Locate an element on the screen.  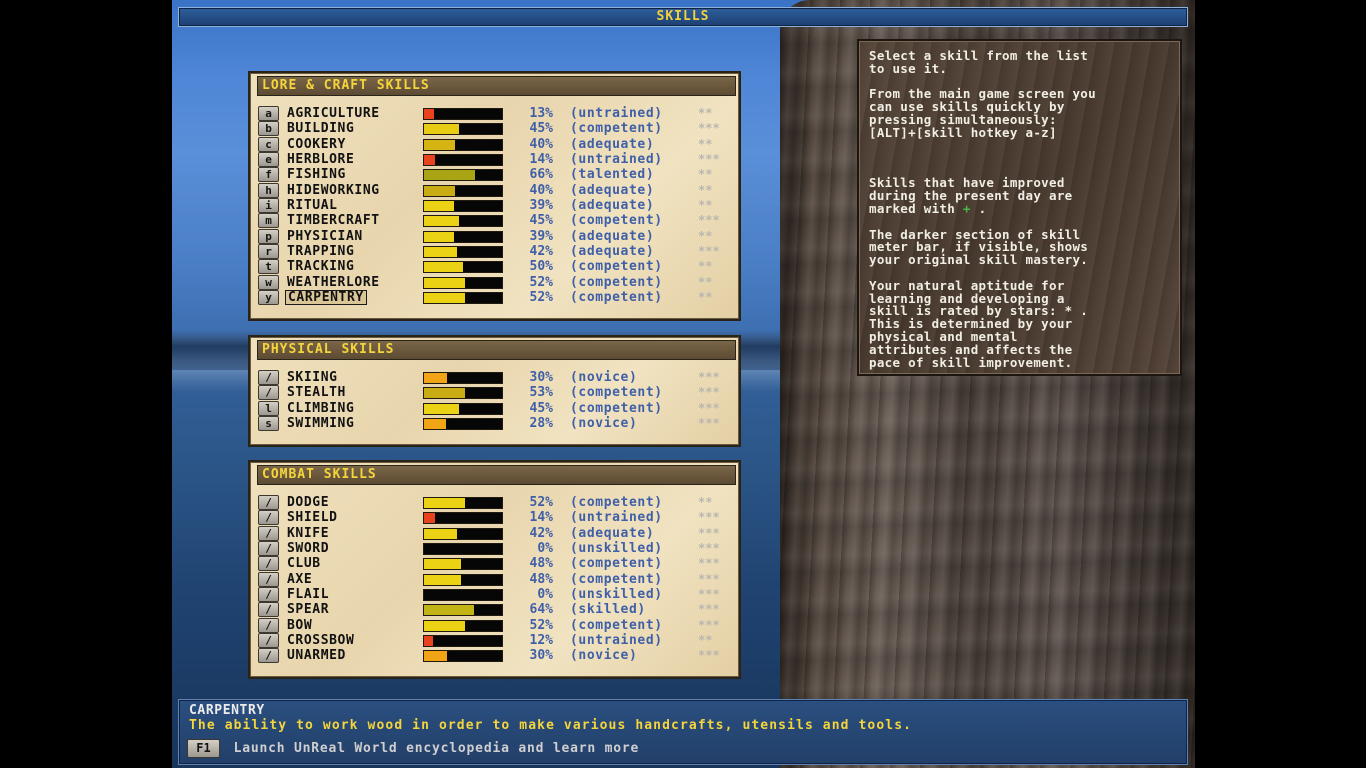
skill-row: / CLUB 48% (competent) *** is located at coordinates (497, 564).